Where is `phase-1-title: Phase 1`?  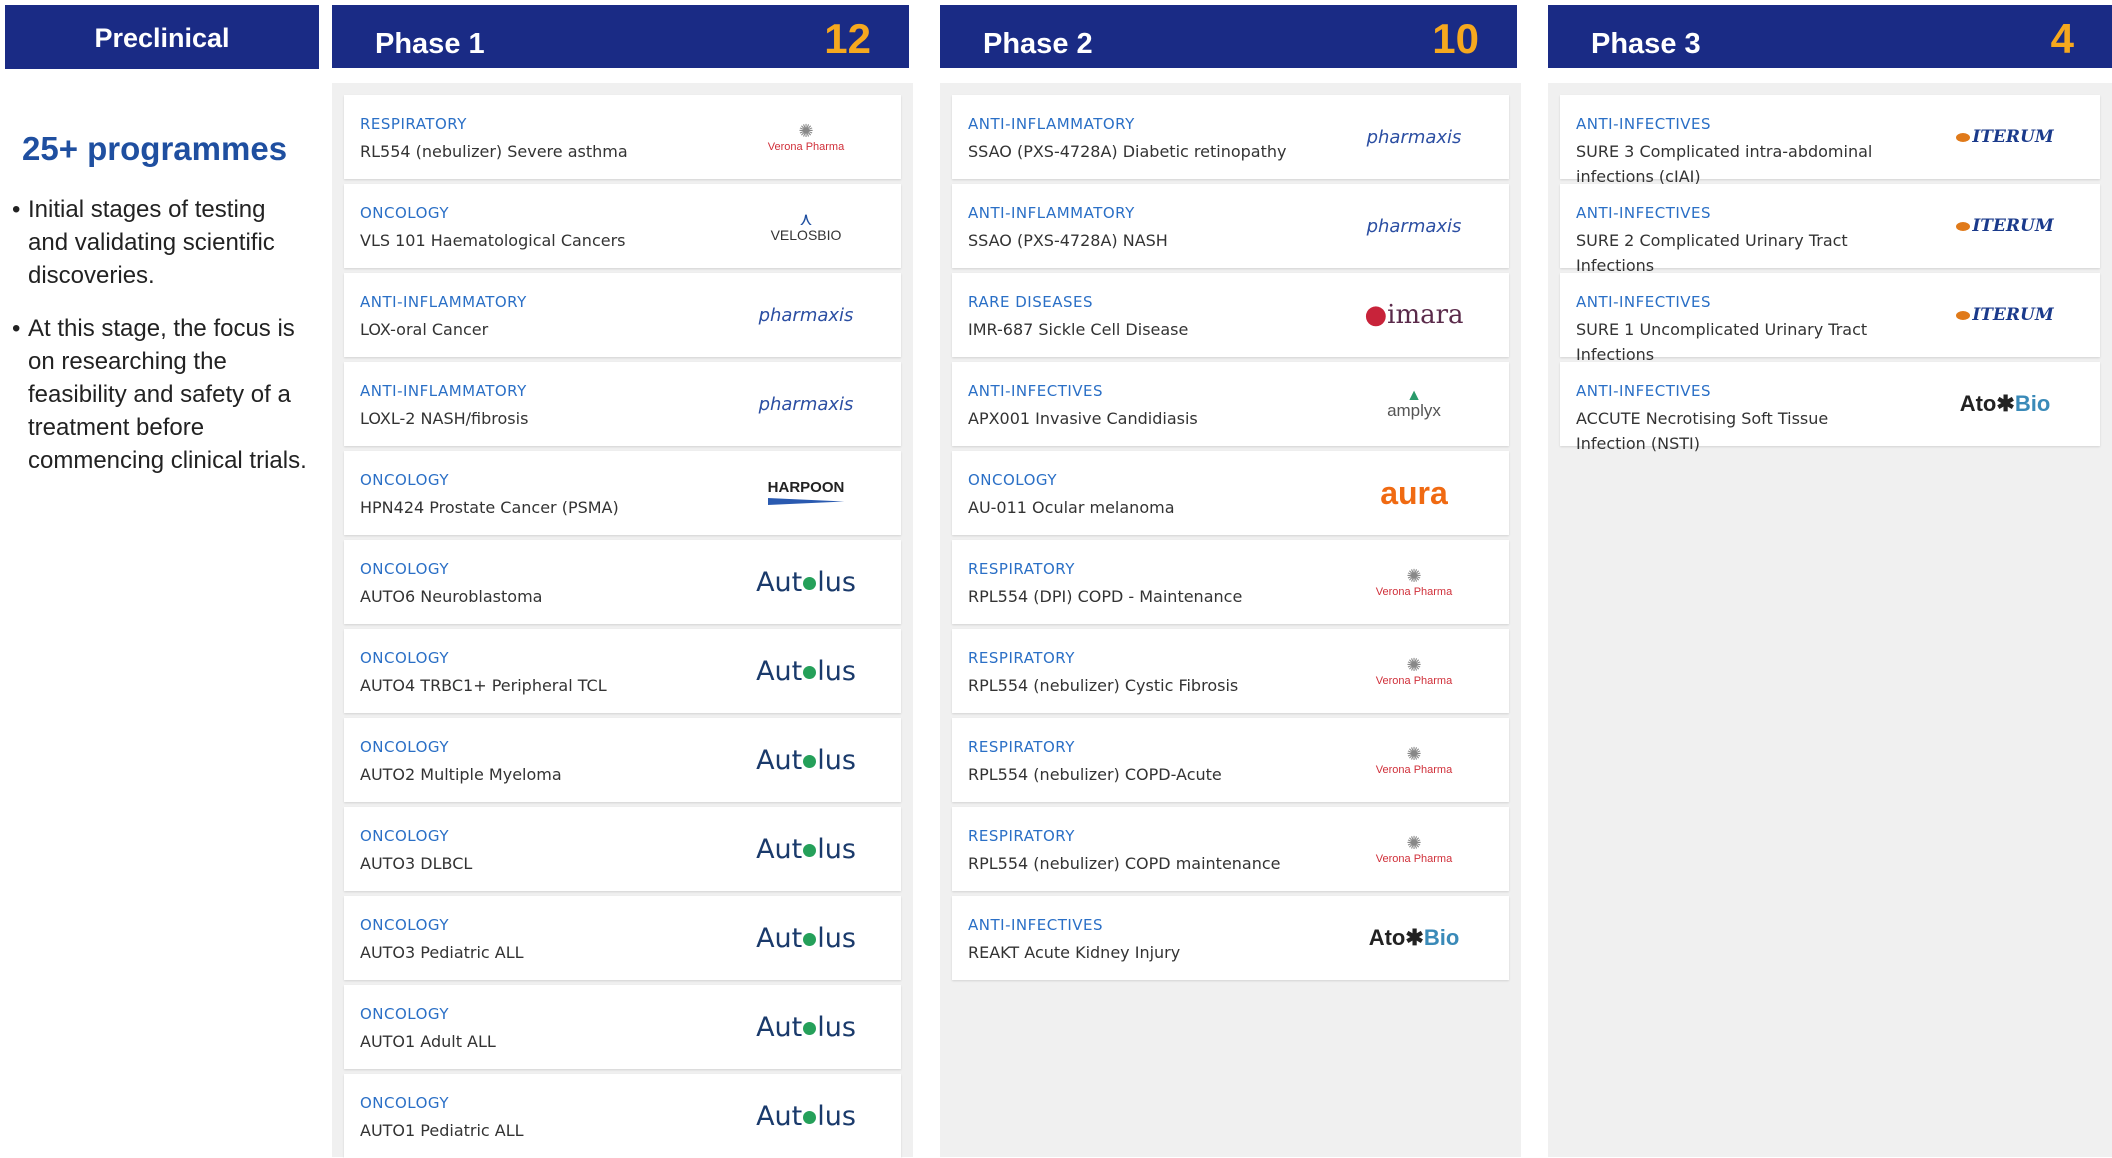 phase-1-title: Phase 1 is located at coordinates (430, 44).